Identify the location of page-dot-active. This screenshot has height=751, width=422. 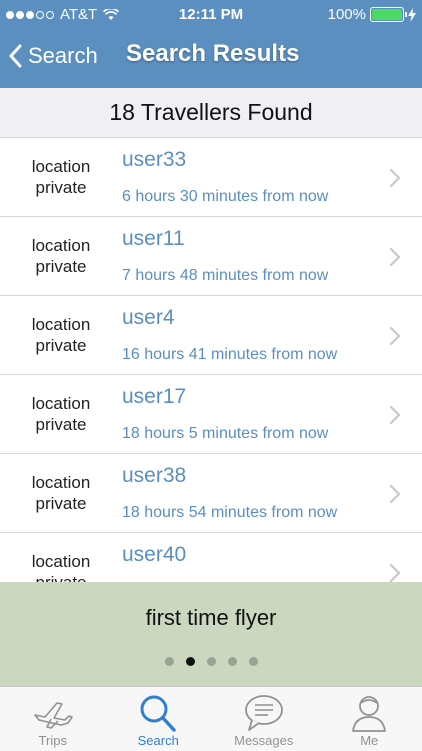
(190, 661).